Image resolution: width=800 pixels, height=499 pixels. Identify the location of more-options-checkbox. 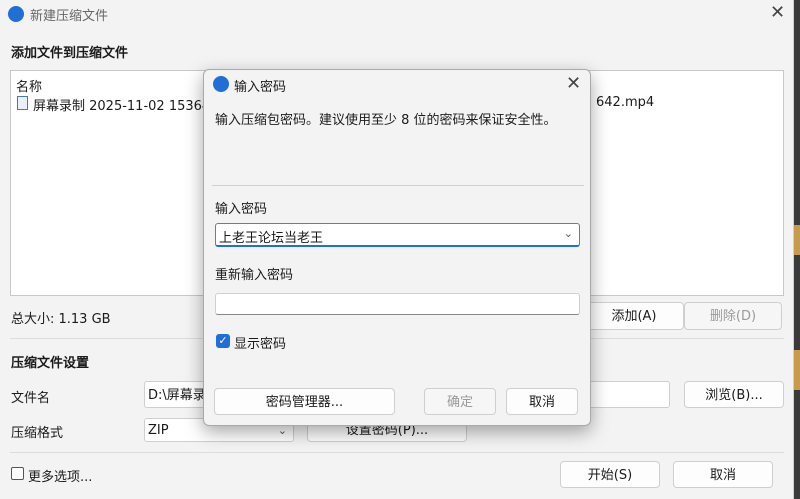
(17, 473).